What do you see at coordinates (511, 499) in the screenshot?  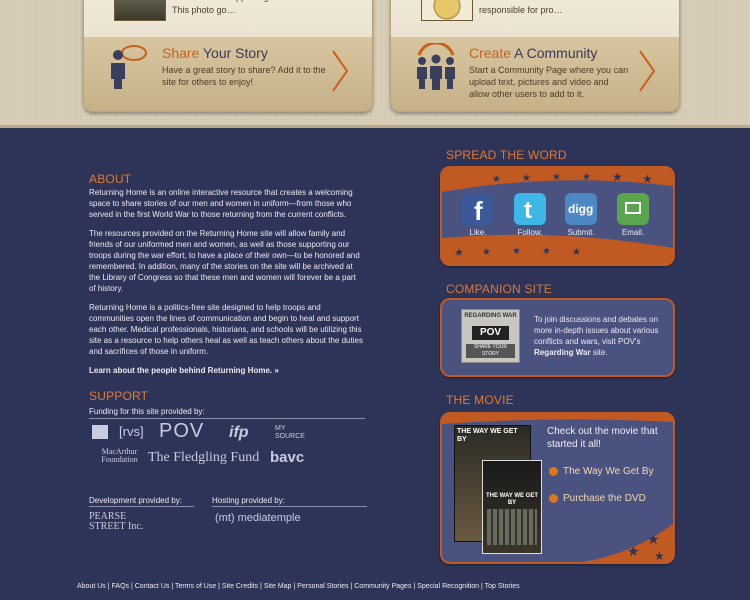 I see `dvd-title: THE WAY WE GET BY` at bounding box center [511, 499].